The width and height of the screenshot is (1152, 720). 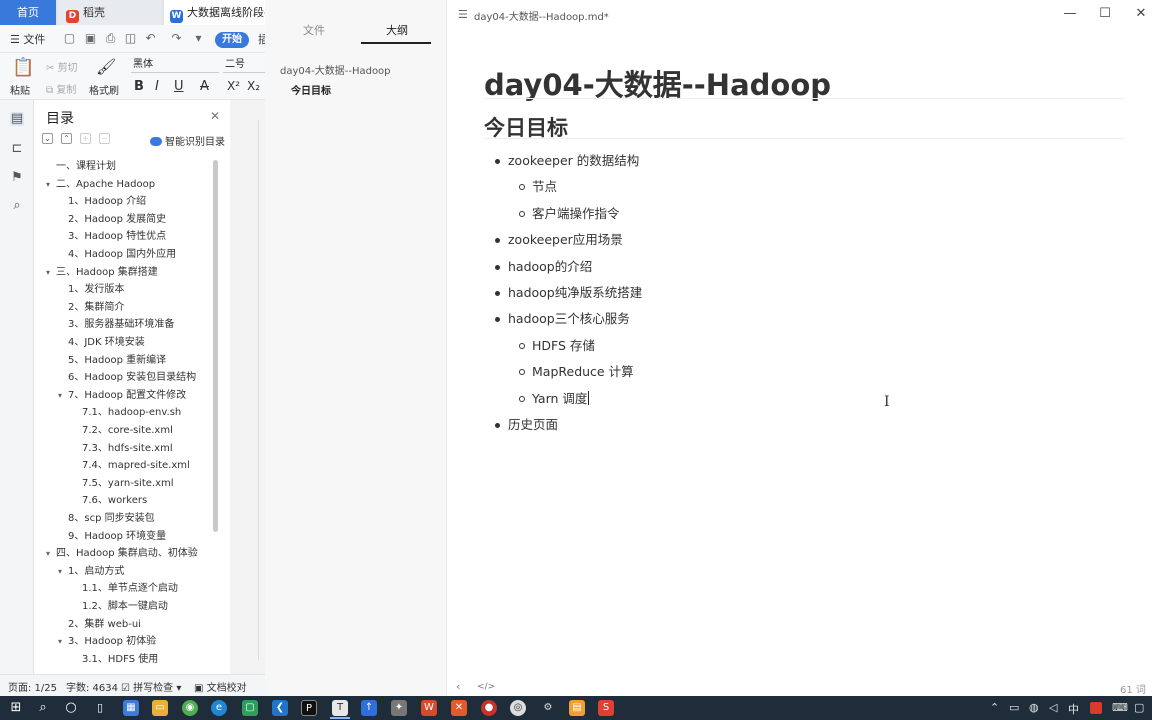 I want to click on toc-item: 2、集群简介, so click(x=91, y=307).